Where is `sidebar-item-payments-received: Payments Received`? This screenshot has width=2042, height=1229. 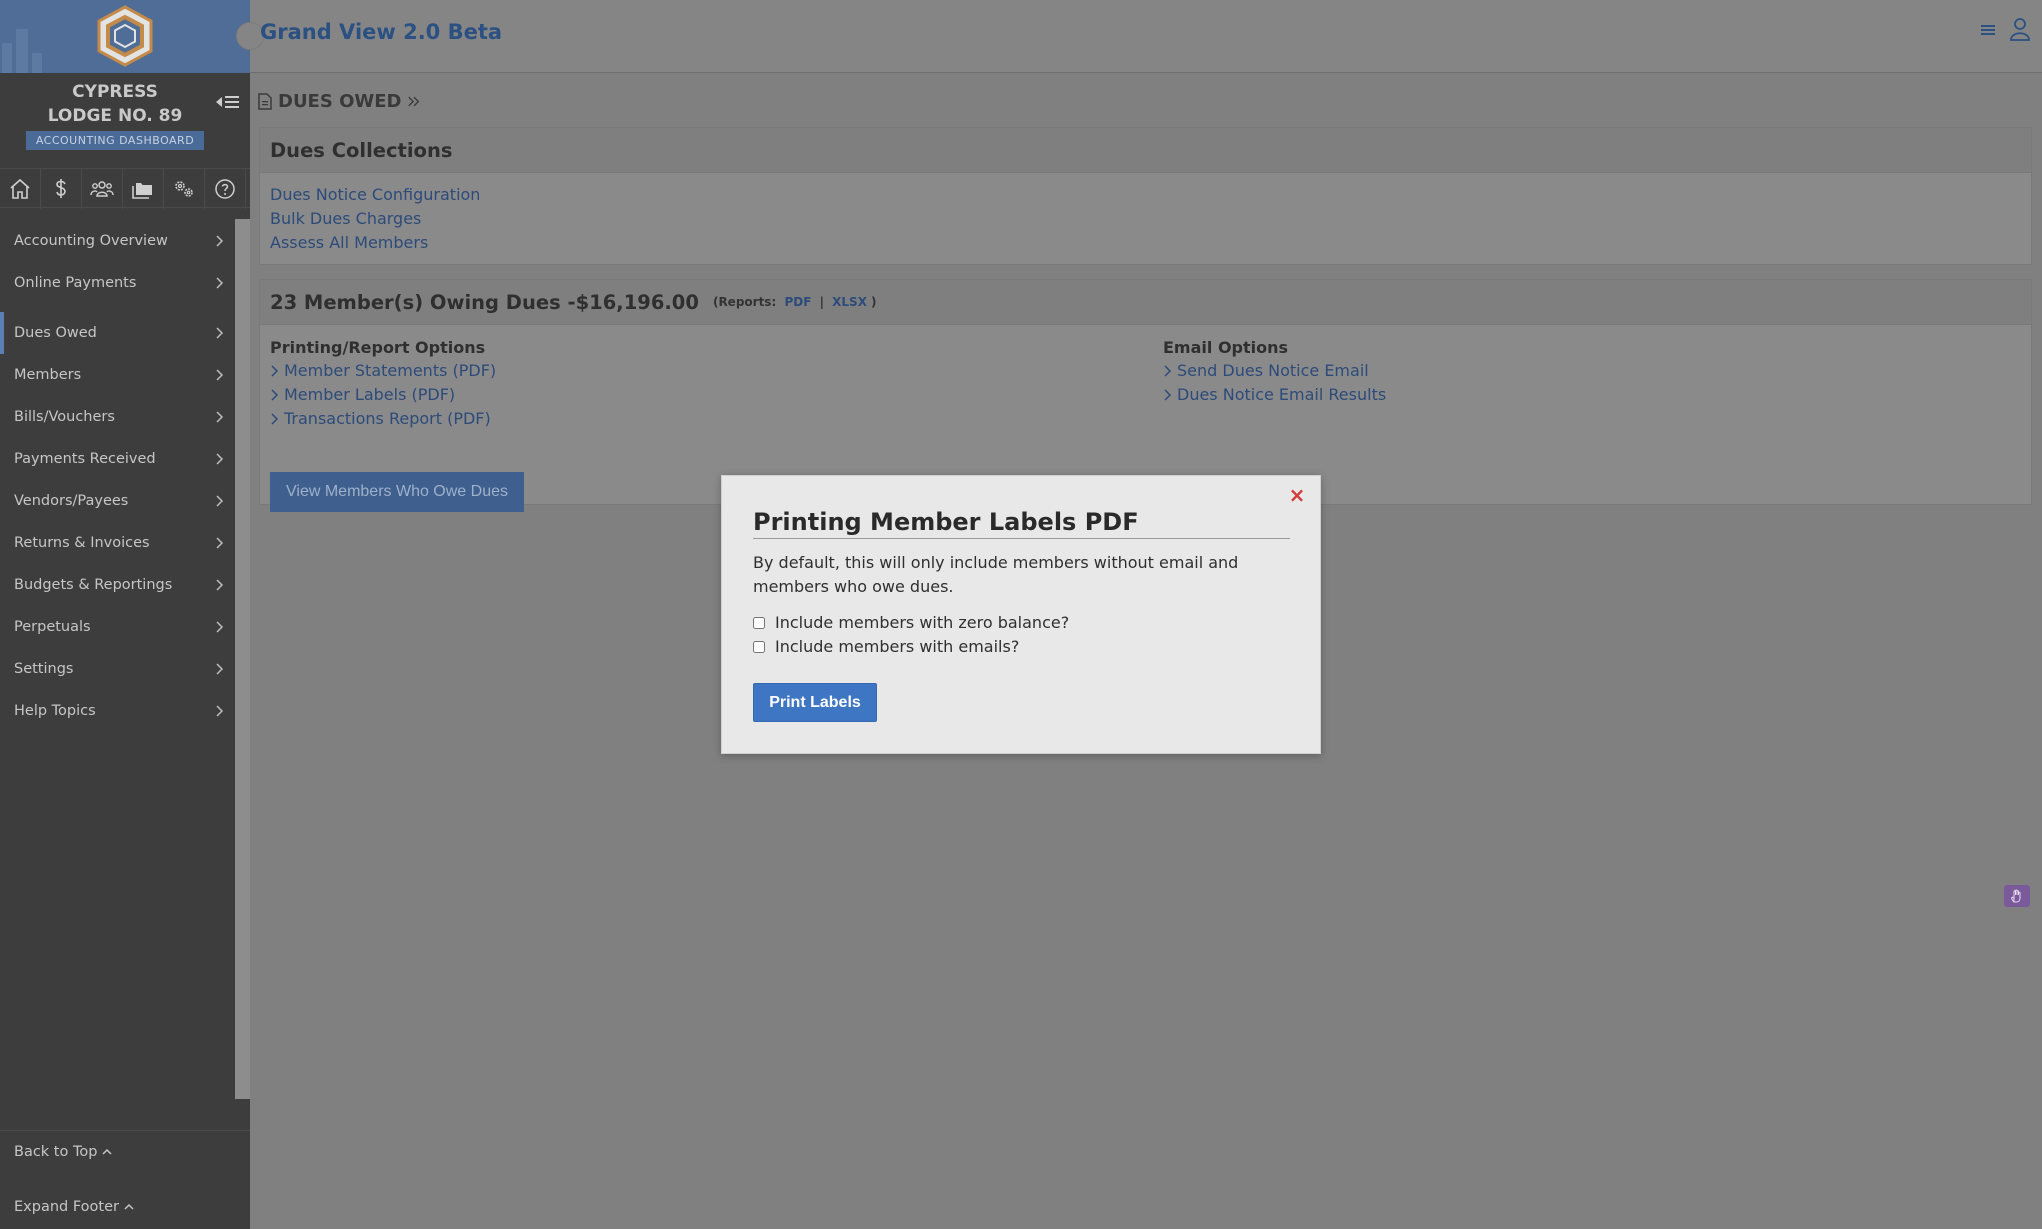 sidebar-item-payments-received: Payments Received is located at coordinates (117, 459).